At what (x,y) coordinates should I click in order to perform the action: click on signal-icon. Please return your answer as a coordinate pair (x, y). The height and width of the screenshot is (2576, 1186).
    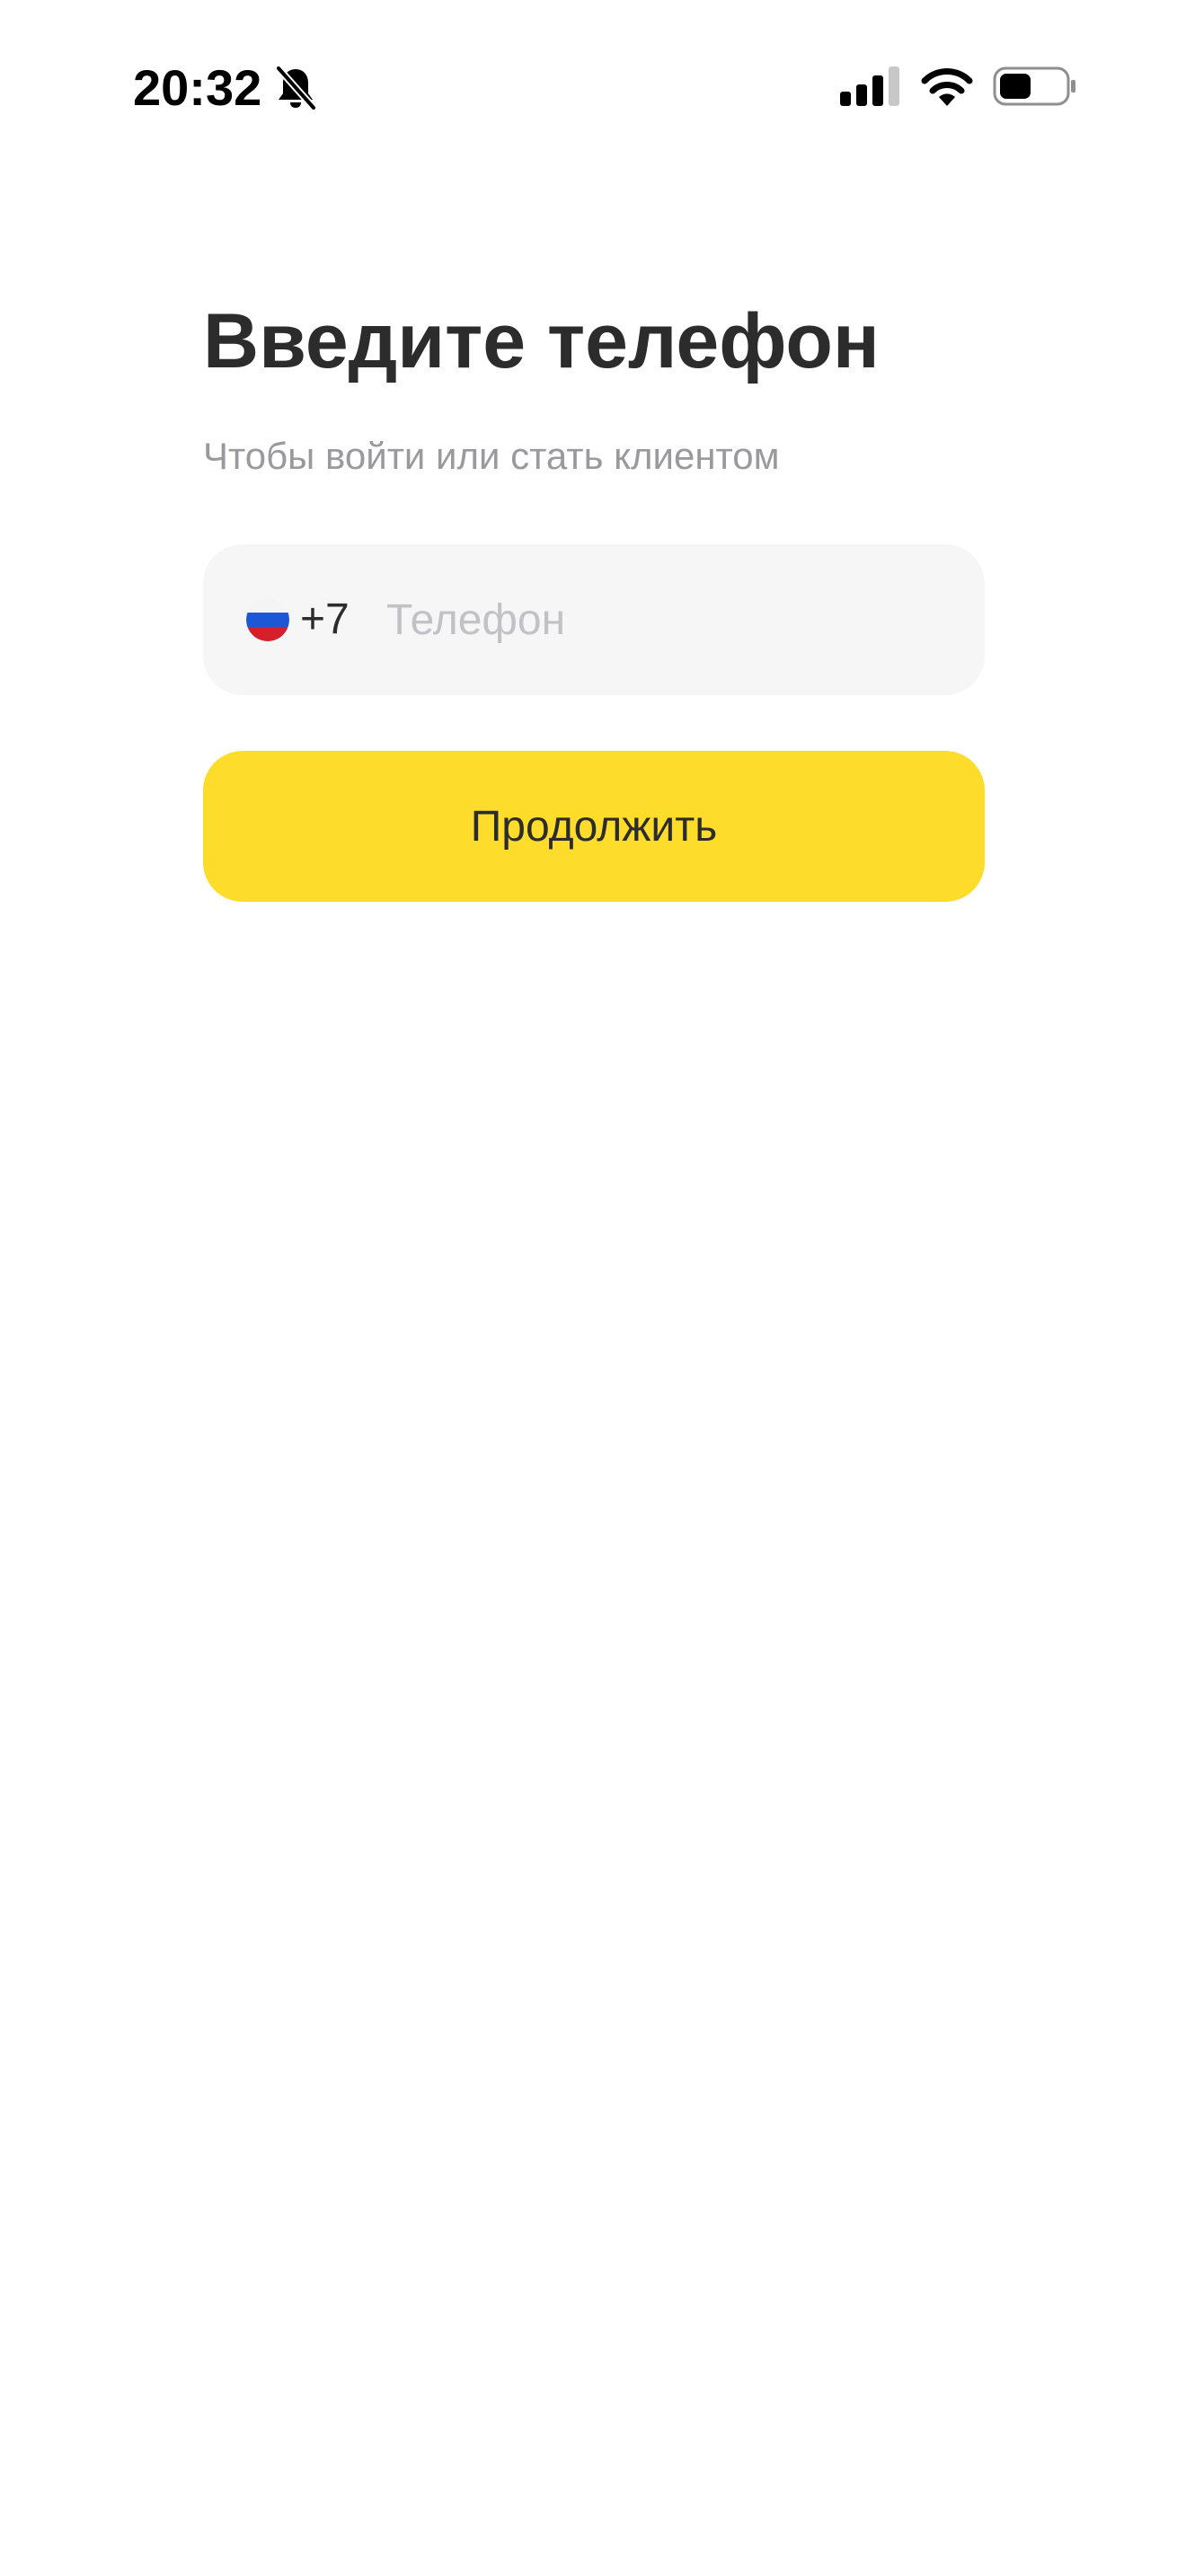
    Looking at the image, I should click on (869, 86).